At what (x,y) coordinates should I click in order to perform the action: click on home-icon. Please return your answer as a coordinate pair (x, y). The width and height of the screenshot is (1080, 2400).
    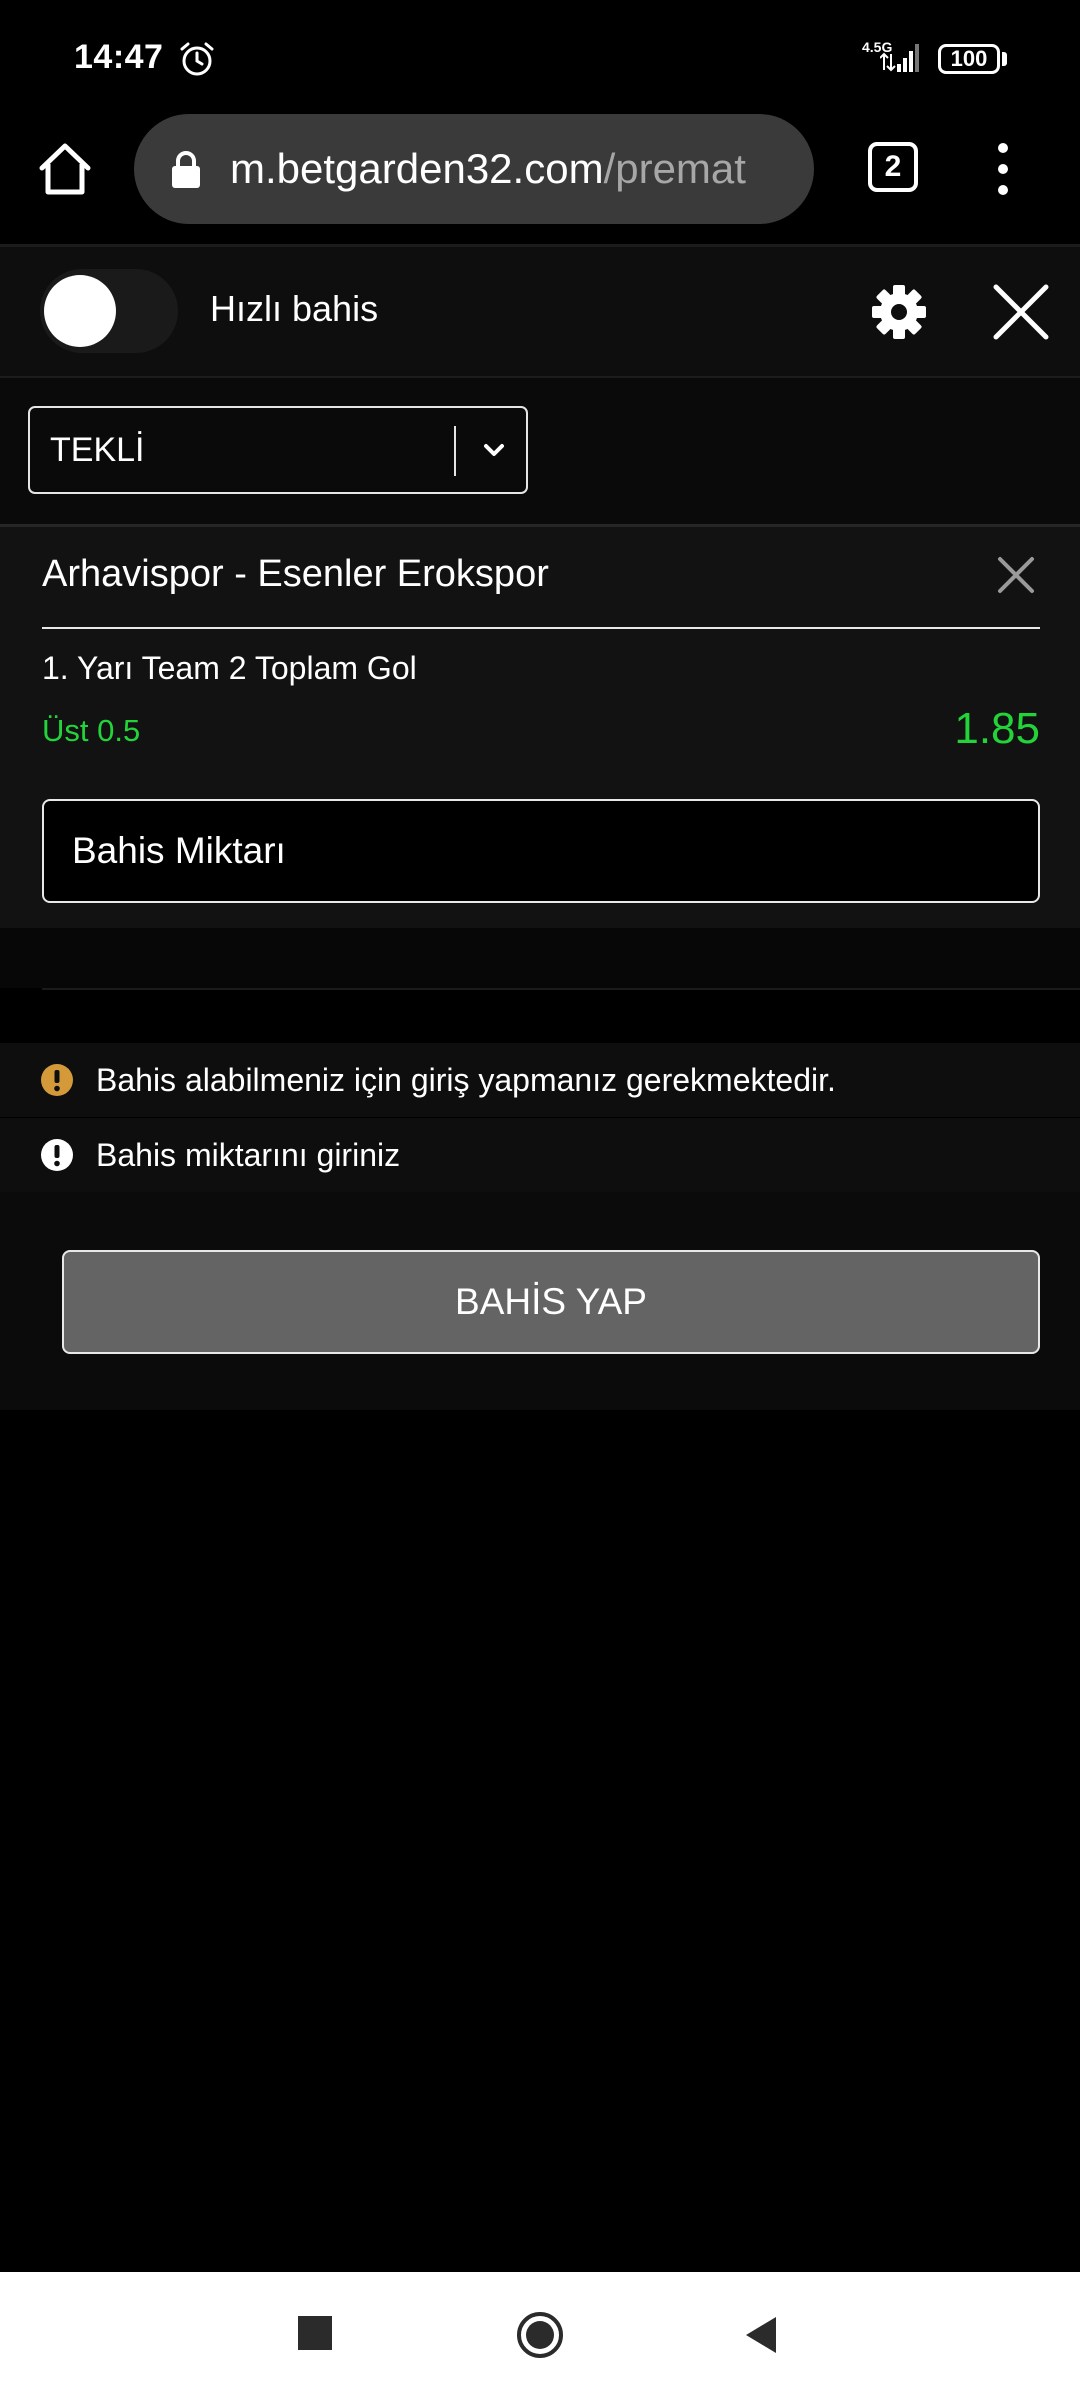
    Looking at the image, I should click on (65, 169).